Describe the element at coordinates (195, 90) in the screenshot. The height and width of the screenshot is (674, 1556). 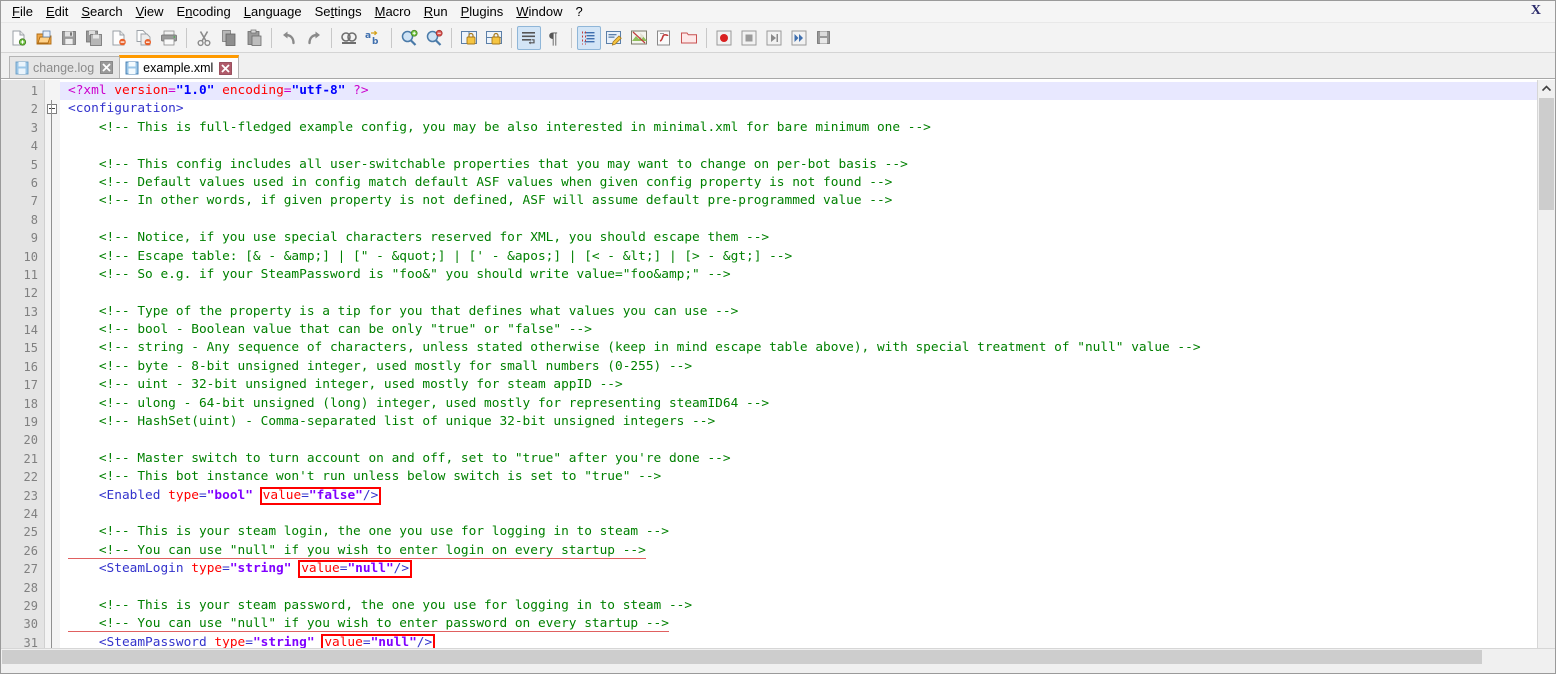
I see `xml-version-value: "1.0"` at that location.